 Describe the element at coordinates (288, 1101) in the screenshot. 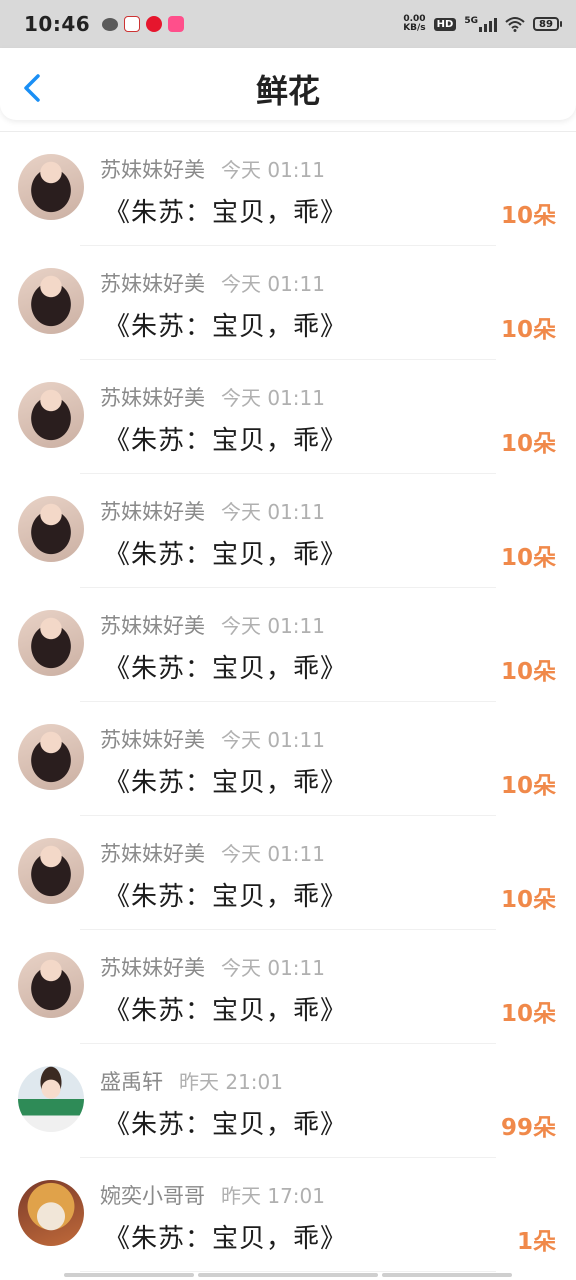

I see `list-item: 盛禹轩 昨天 21:01 《朱苏：宝贝，乖》 99朵` at that location.